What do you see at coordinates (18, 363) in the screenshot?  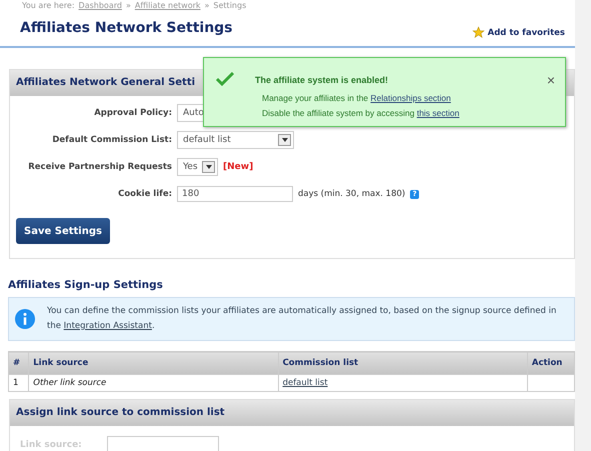 I see `column-header: #` at bounding box center [18, 363].